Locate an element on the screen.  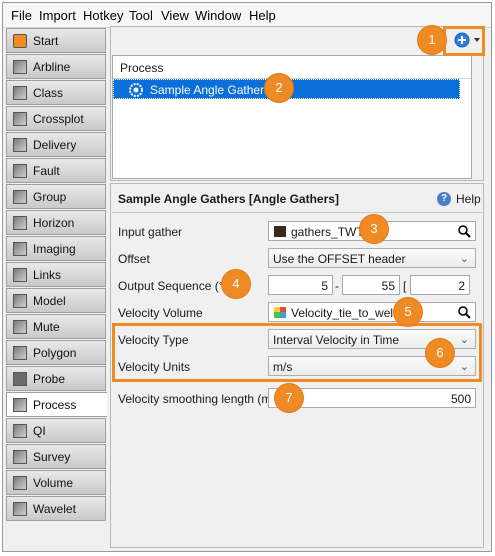
sidebar-item-crossplot: Crossplot is located at coordinates (56, 118).